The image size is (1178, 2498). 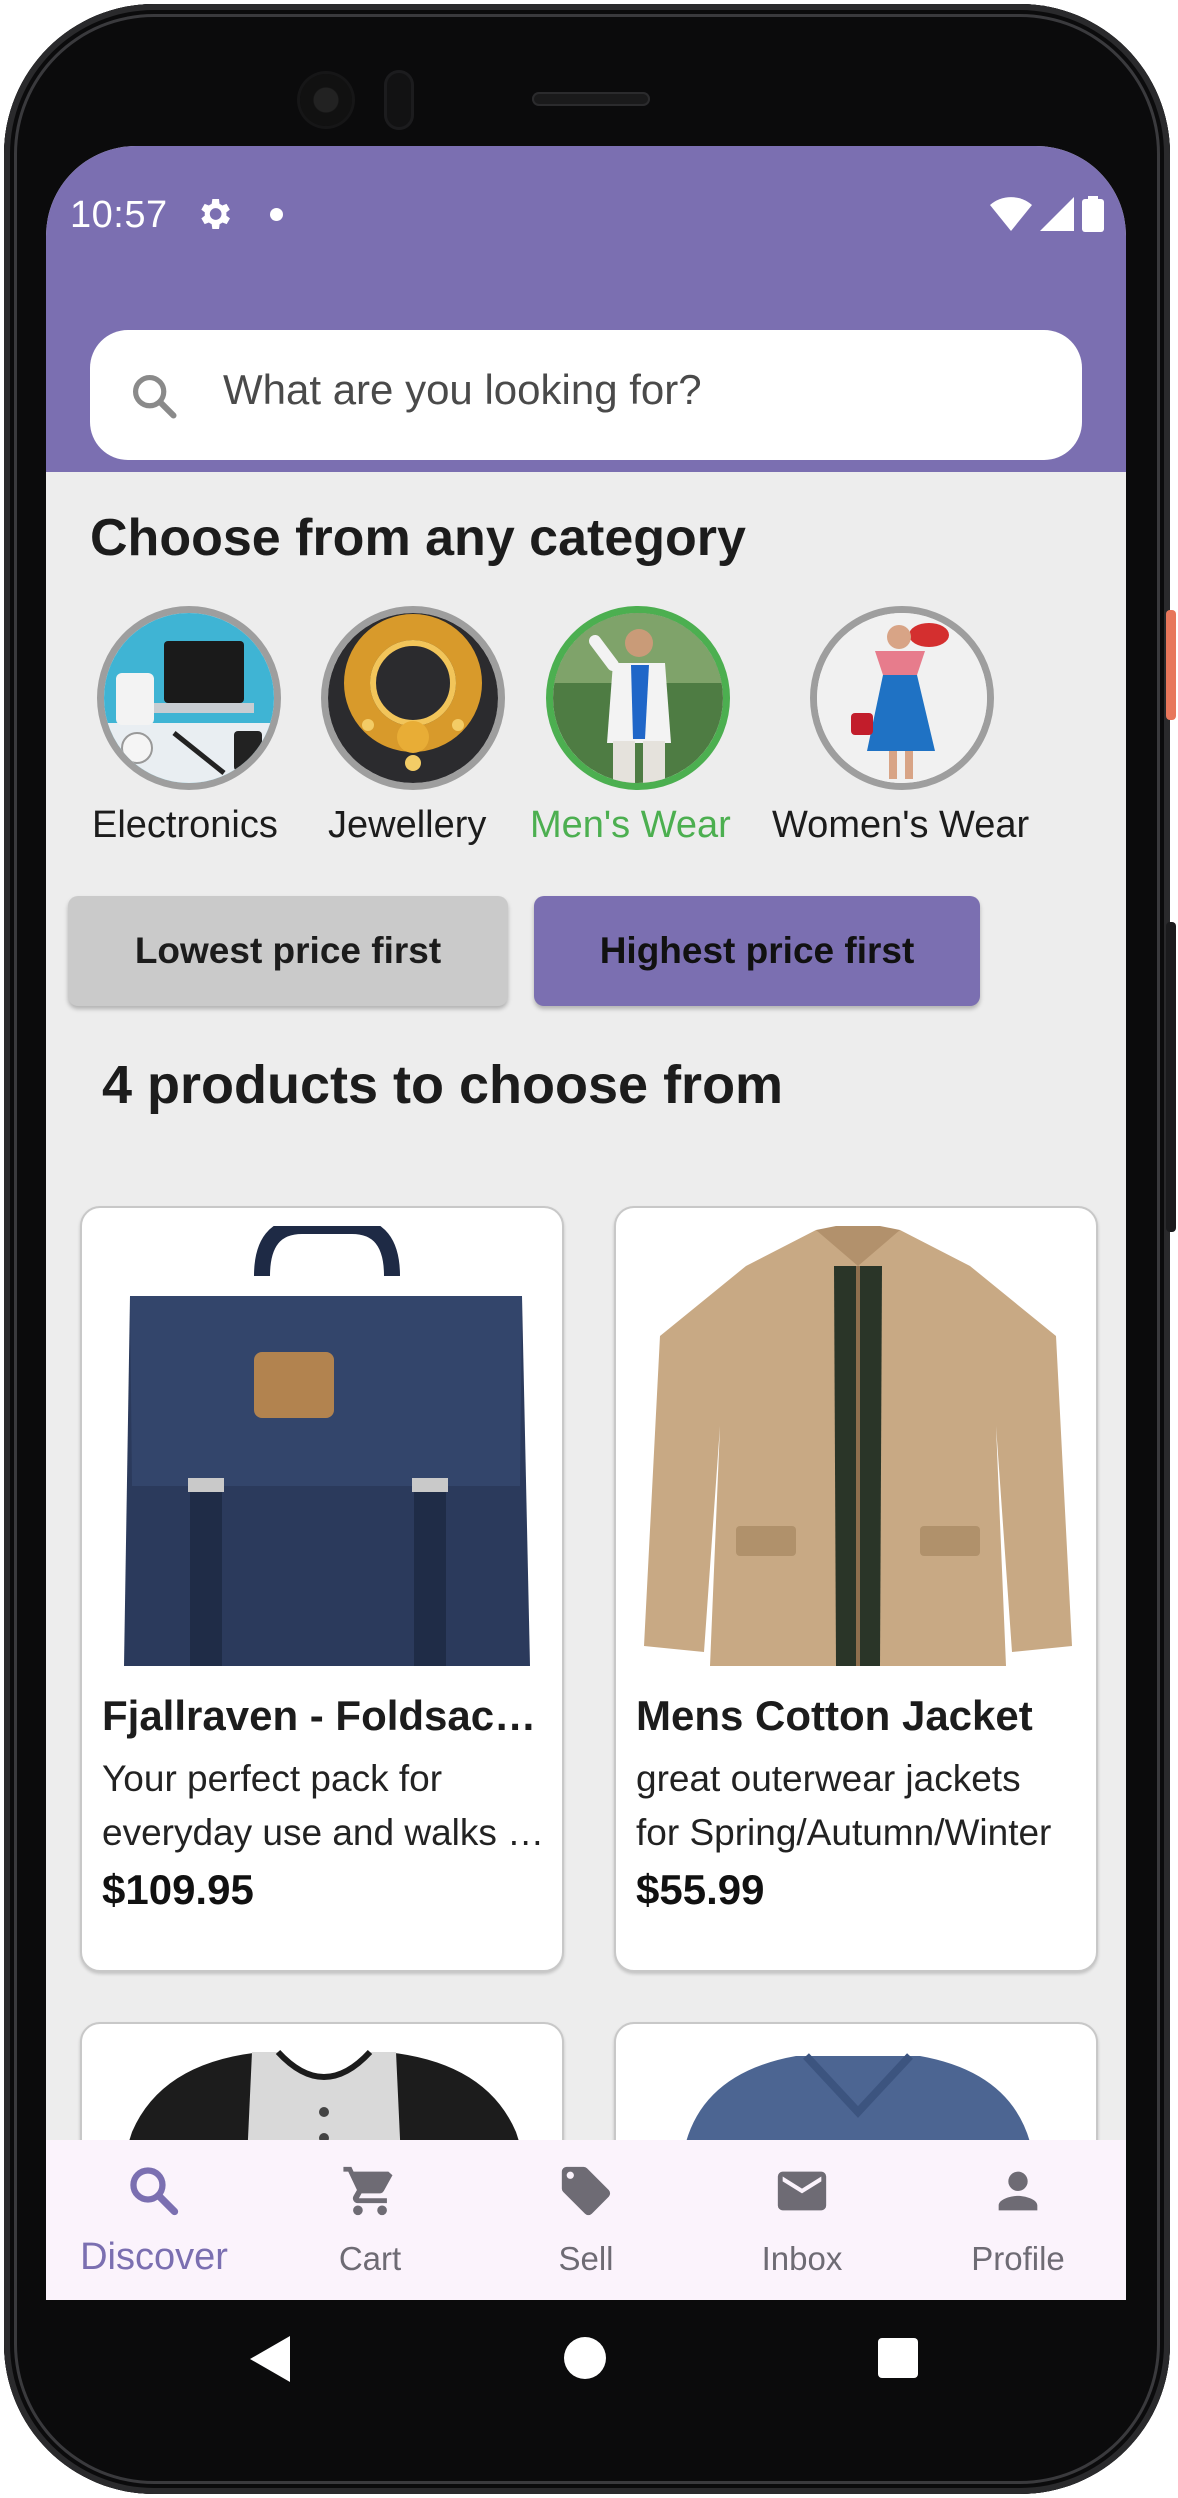 I want to click on bottom-navigation: Discover Cart Sell Inbox Profile, so click(x=586, y=2220).